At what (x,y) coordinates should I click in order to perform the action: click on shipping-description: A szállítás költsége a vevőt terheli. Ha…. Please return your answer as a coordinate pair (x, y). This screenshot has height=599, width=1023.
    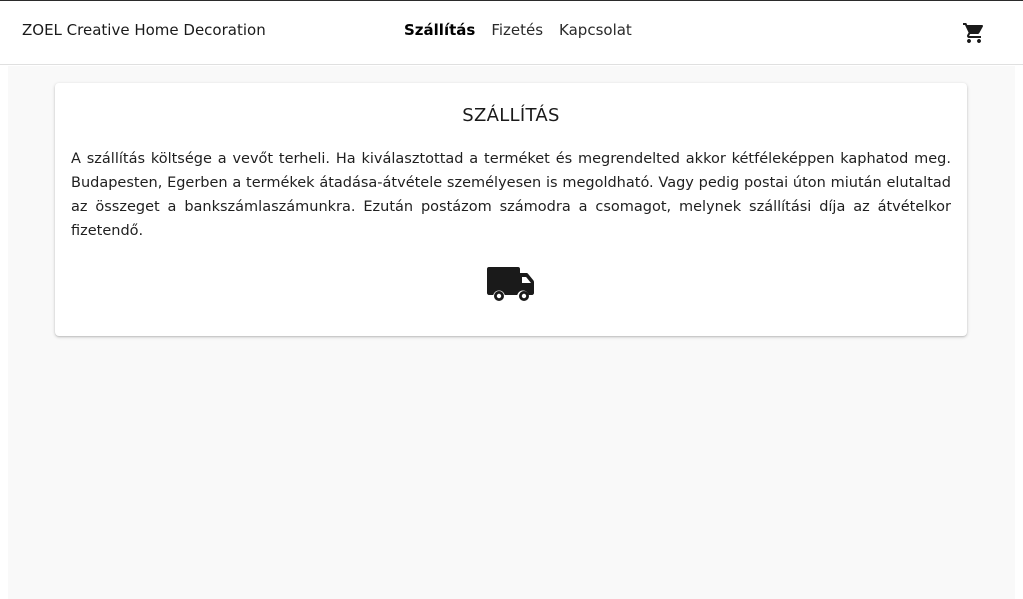
    Looking at the image, I should click on (511, 195).